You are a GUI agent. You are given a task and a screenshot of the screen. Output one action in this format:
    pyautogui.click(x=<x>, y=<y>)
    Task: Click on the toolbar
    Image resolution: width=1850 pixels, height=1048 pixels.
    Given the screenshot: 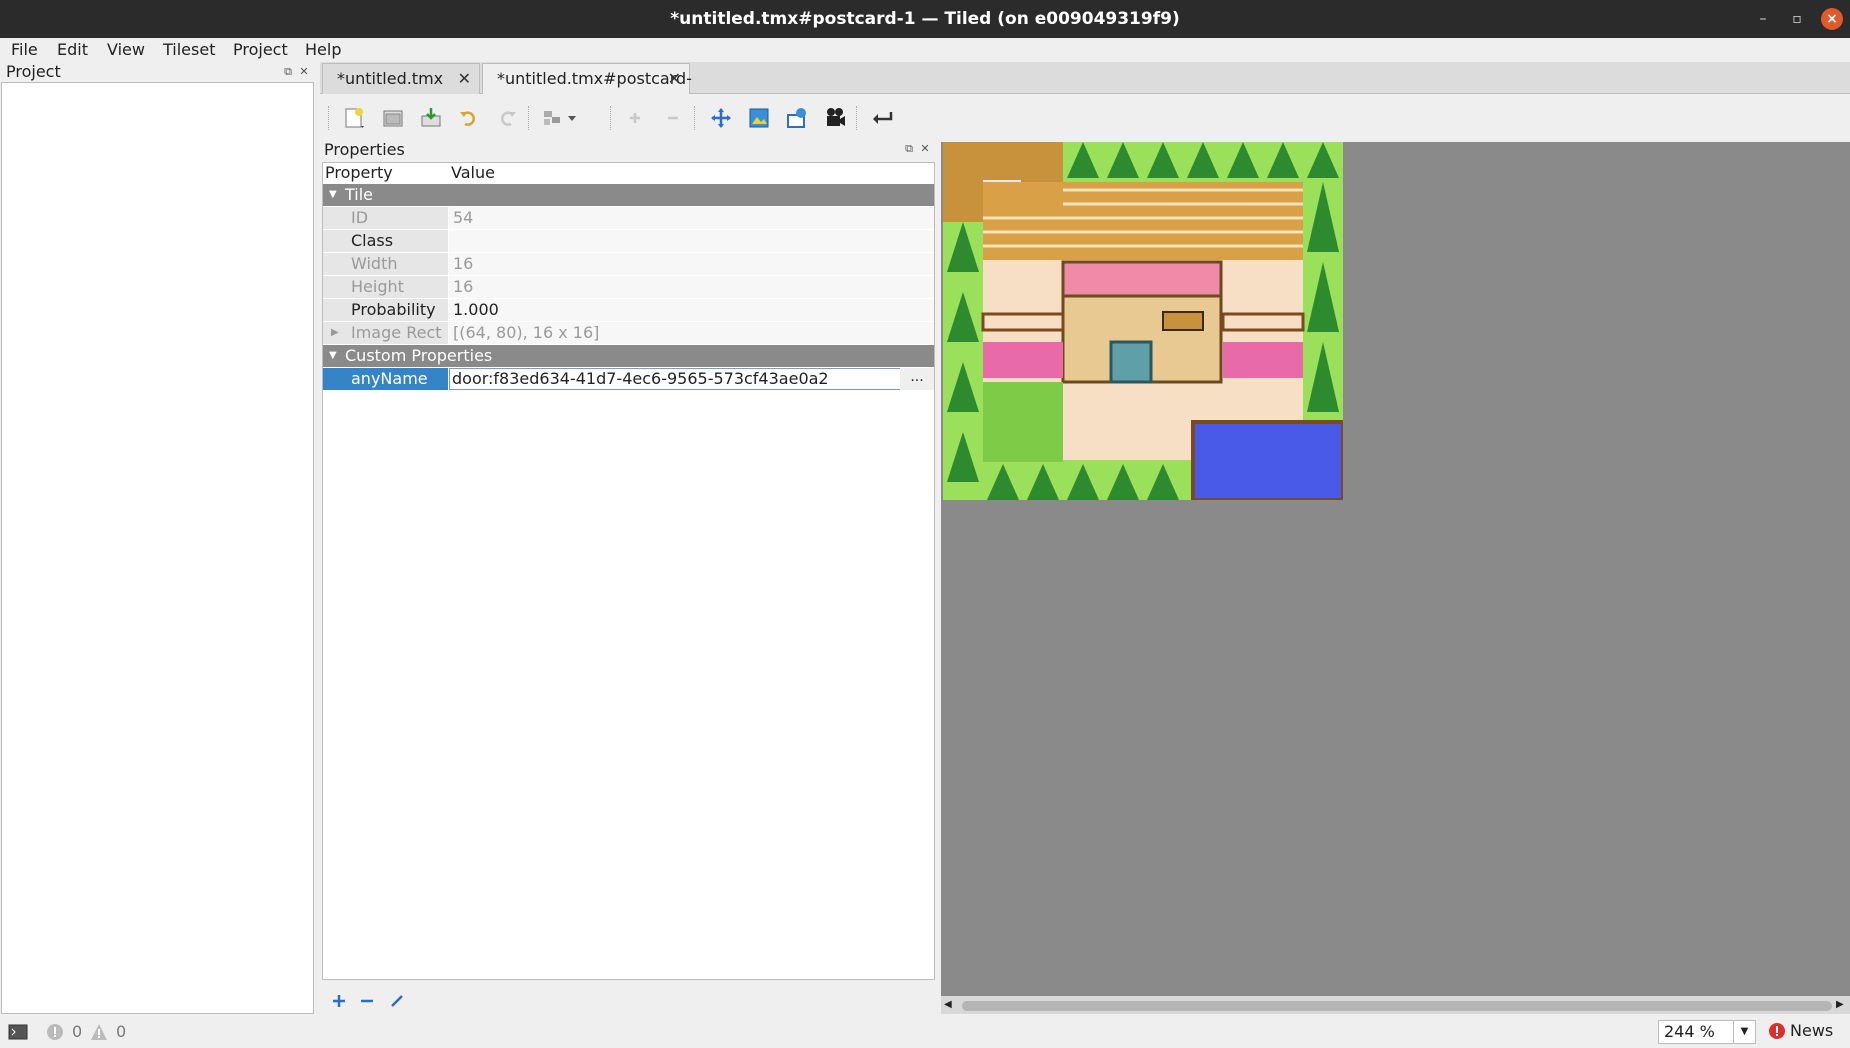 What is the action you would take?
    pyautogui.click(x=1085, y=118)
    